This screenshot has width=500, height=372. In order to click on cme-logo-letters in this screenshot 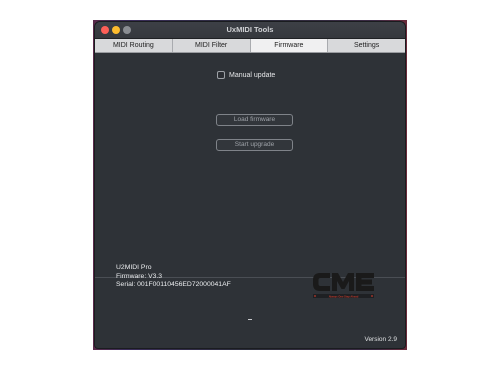, I will do `click(343, 282)`.